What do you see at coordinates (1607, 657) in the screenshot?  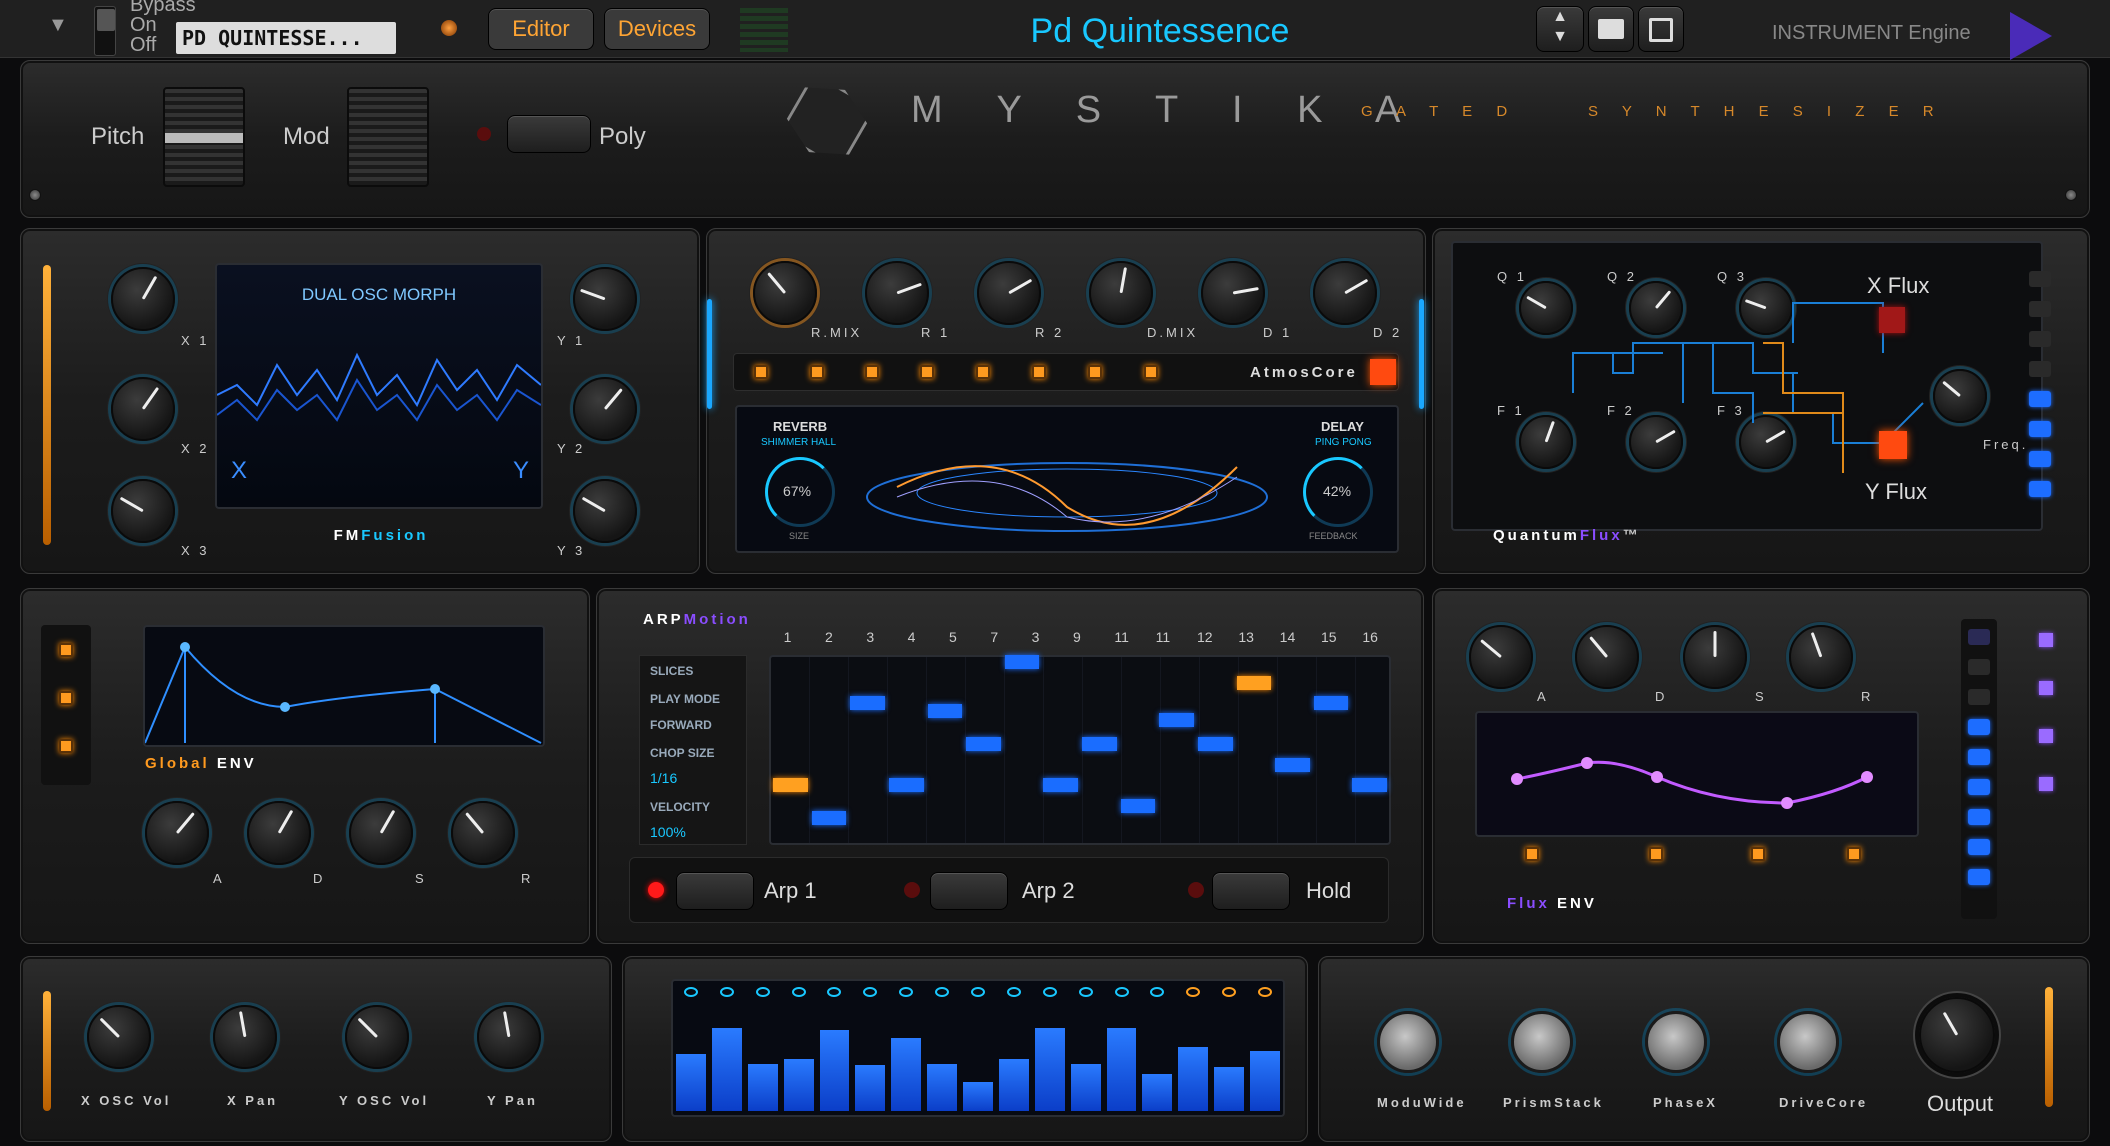 I see `fenv-knob-decay` at bounding box center [1607, 657].